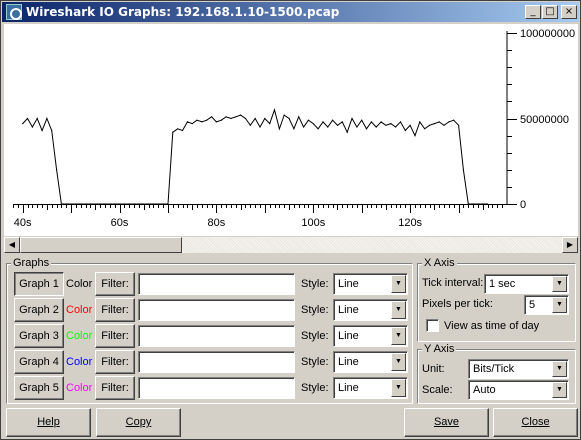 Image resolution: width=581 pixels, height=440 pixels. Describe the element at coordinates (39, 310) in the screenshot. I see `graph-2-toggle-button: Graph 2` at that location.